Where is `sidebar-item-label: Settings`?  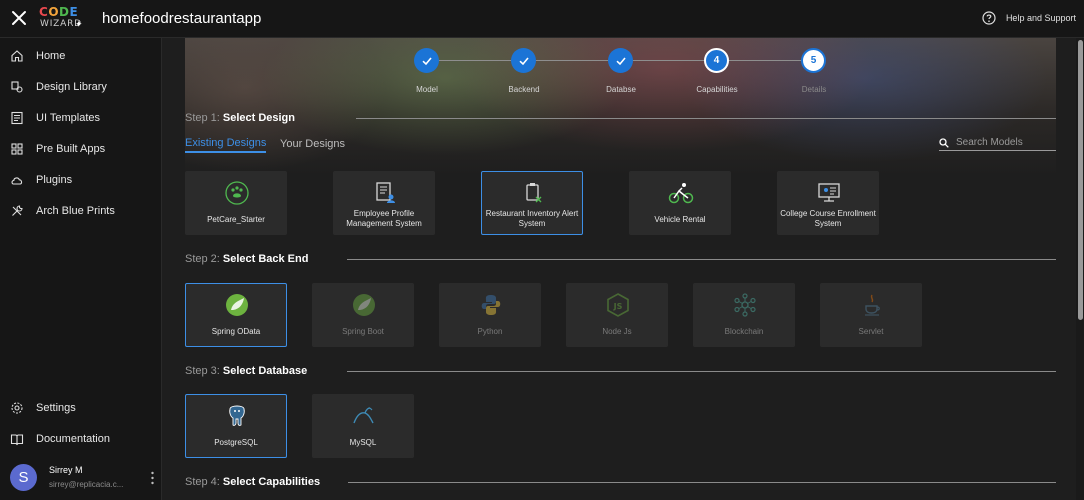
sidebar-item-label: Settings is located at coordinates (56, 408).